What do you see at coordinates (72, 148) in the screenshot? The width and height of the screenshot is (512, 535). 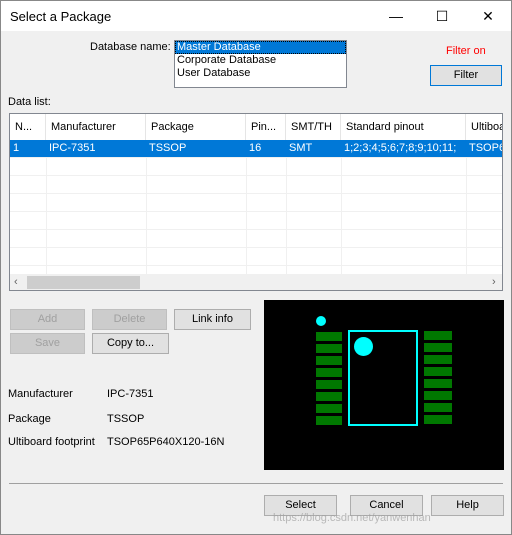 I see `cell-manufacturer: IPC-7351` at bounding box center [72, 148].